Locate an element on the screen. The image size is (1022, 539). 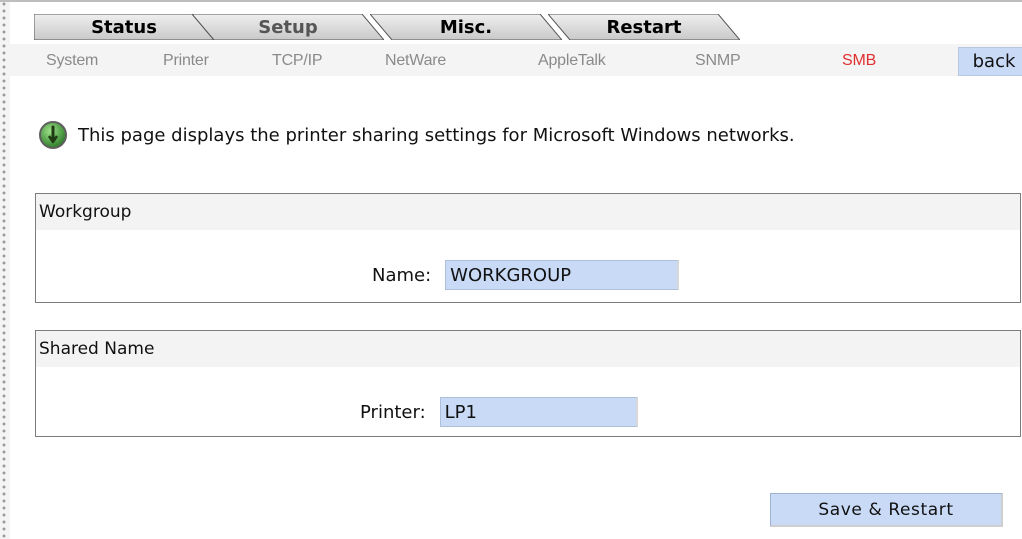
tab-status: Status is located at coordinates (124, 27).